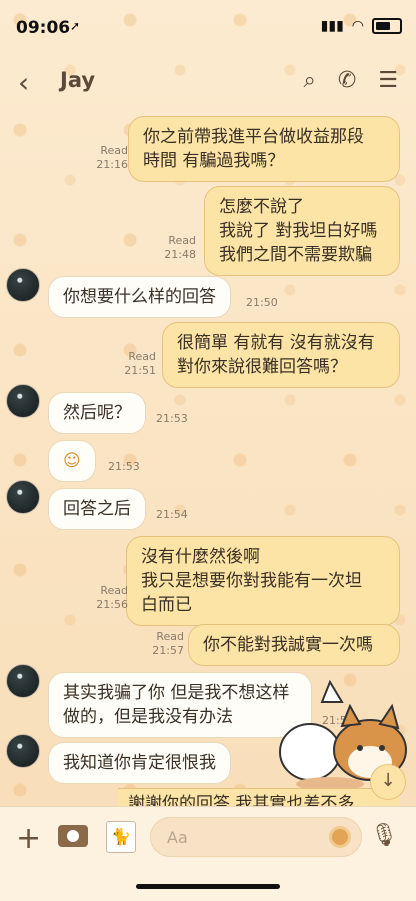 This screenshot has height=901, width=416. I want to click on signal-icon: ▮▮▮, so click(332, 26).